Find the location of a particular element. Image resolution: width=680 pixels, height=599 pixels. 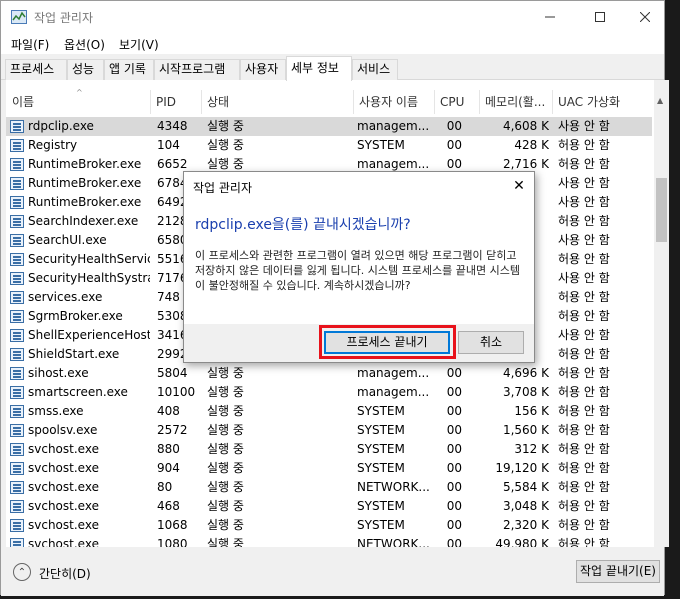

dialog-close-icon: ✕ is located at coordinates (519, 186).